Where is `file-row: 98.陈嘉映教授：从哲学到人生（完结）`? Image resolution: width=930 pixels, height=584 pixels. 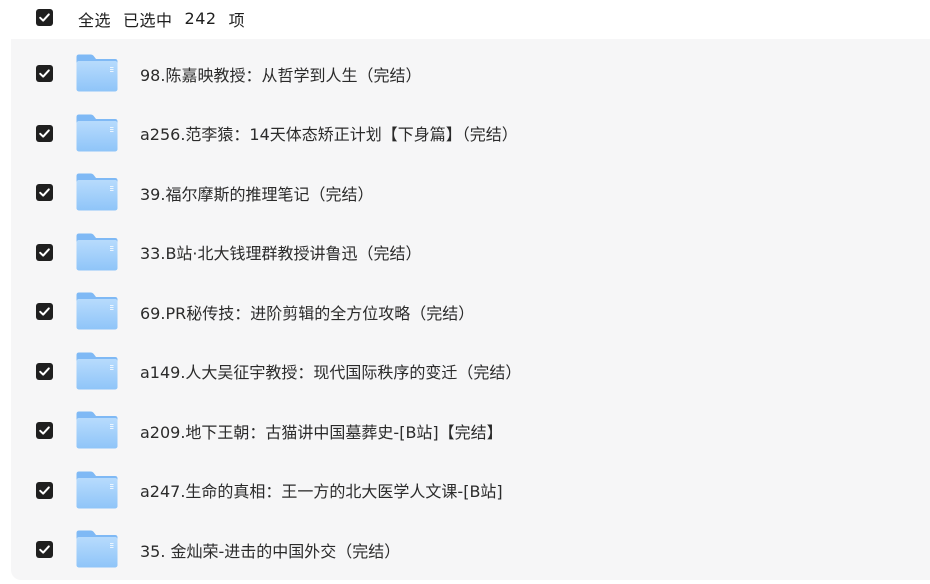
file-row: 98.陈嘉映教授：从哲学到人生（完结） is located at coordinates (470, 73).